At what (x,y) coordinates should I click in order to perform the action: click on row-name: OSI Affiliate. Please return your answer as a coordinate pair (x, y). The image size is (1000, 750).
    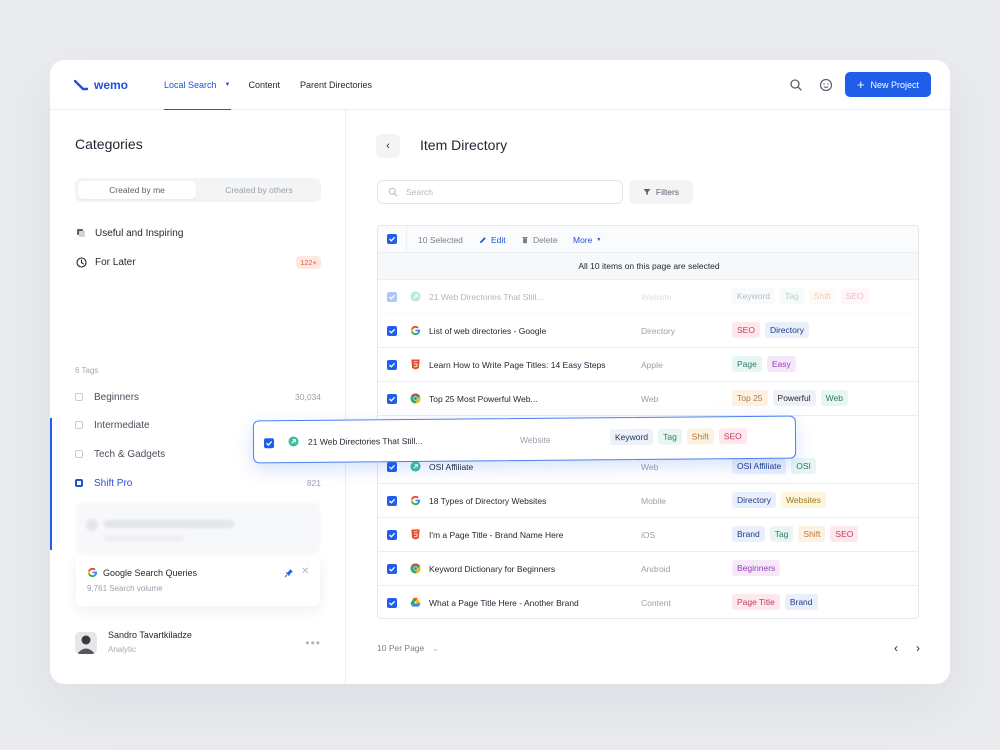
    Looking at the image, I should click on (451, 467).